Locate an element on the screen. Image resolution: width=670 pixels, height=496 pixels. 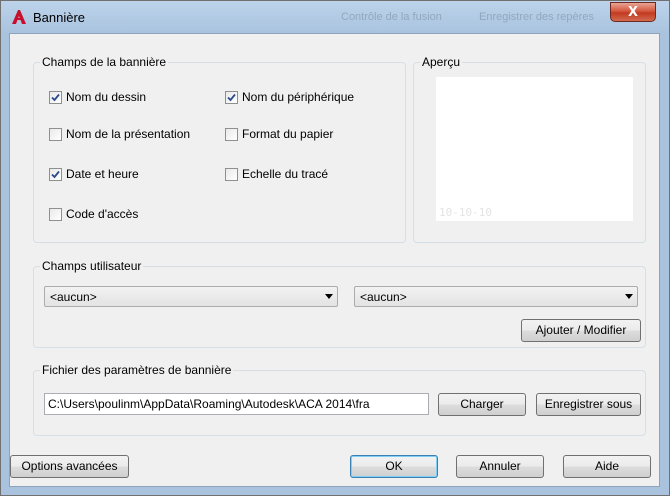
checkbox-label: Nom du dessin is located at coordinates (106, 97).